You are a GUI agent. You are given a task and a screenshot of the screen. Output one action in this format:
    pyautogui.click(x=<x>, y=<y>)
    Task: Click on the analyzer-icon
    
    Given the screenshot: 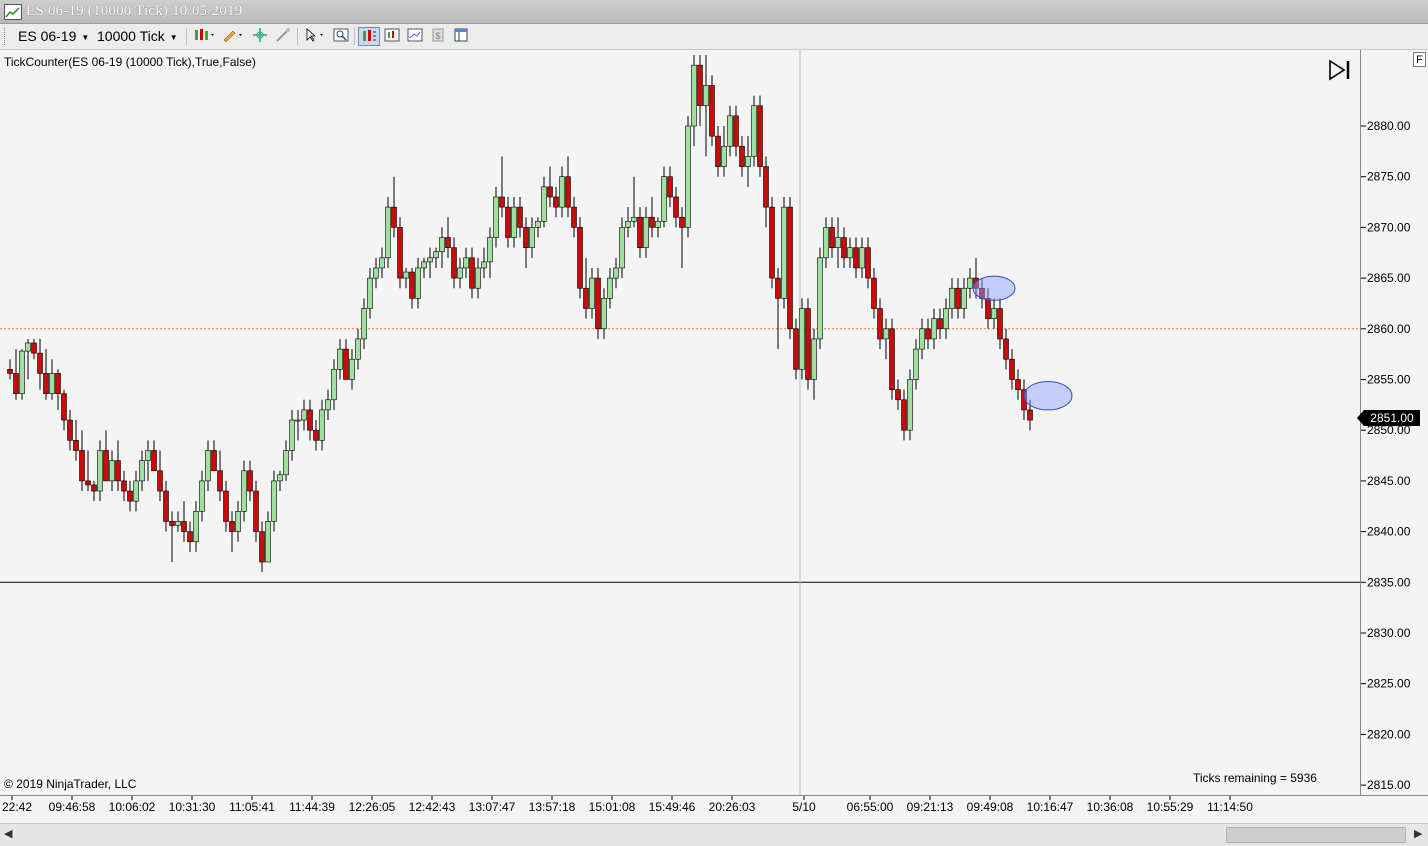 What is the action you would take?
    pyautogui.click(x=415, y=36)
    